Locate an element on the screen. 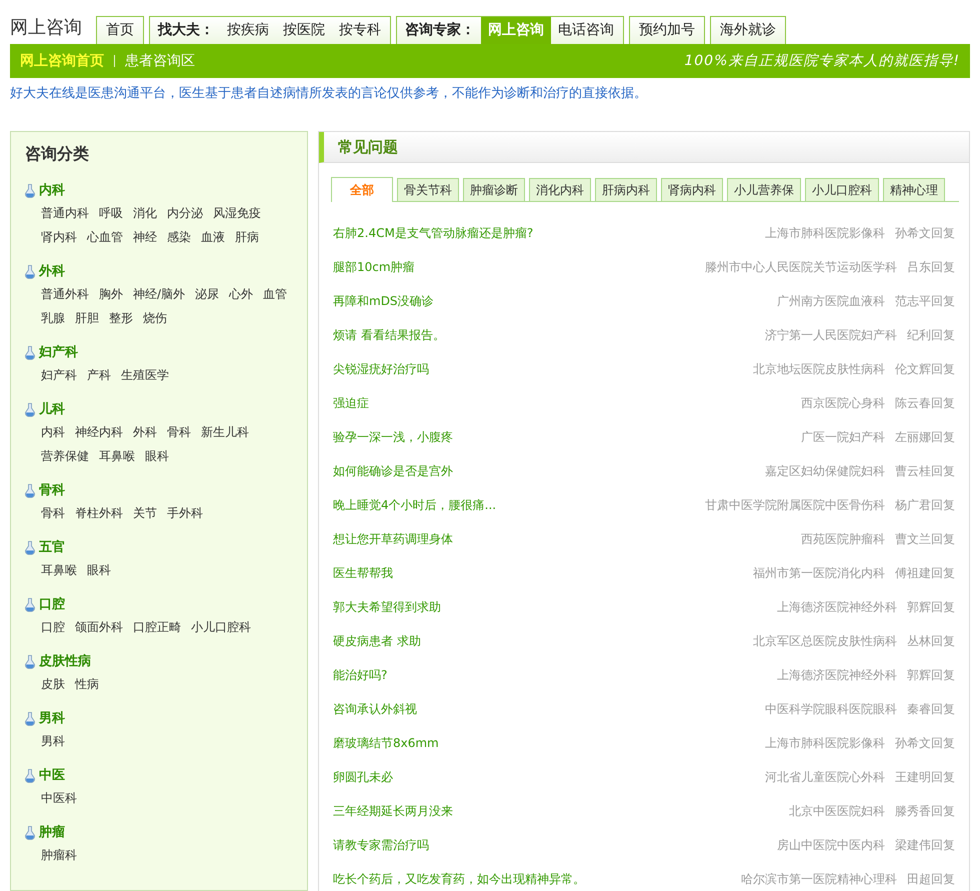 This screenshot has width=980, height=891. question-link: 尖锐湿疣好治疗吗 is located at coordinates (381, 369).